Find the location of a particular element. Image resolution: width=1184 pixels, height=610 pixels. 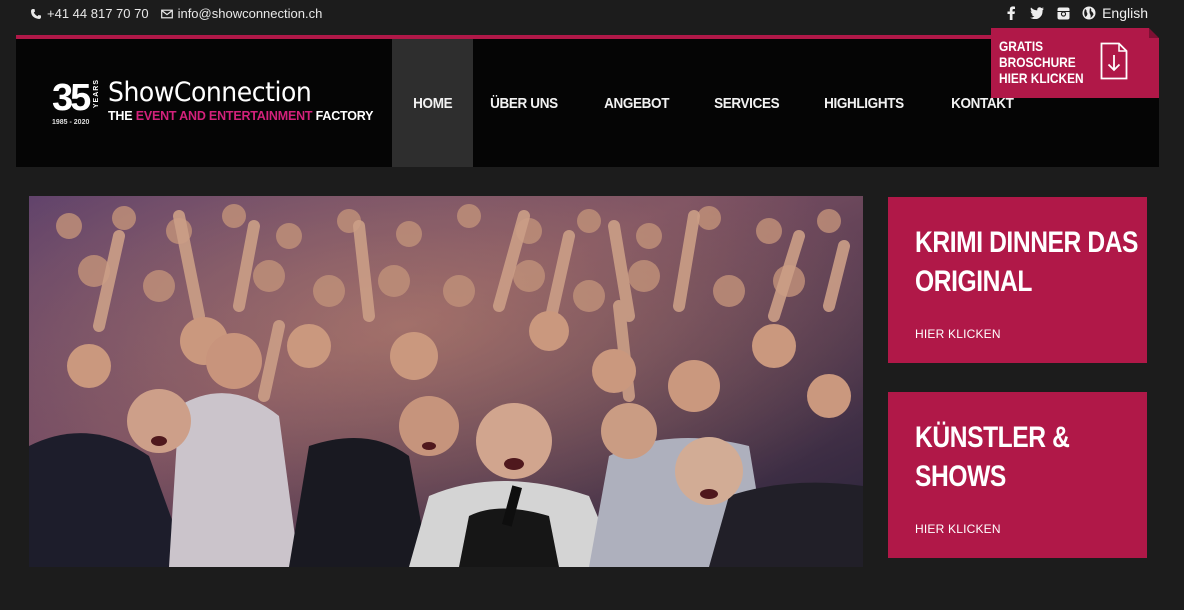

email-link: info@showconnection.ch is located at coordinates (241, 13).